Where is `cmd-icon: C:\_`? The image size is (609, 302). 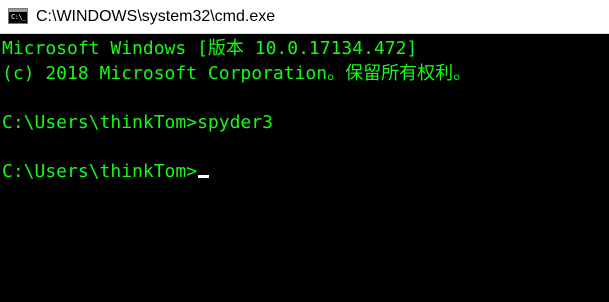
cmd-icon: C:\_ is located at coordinates (18, 16).